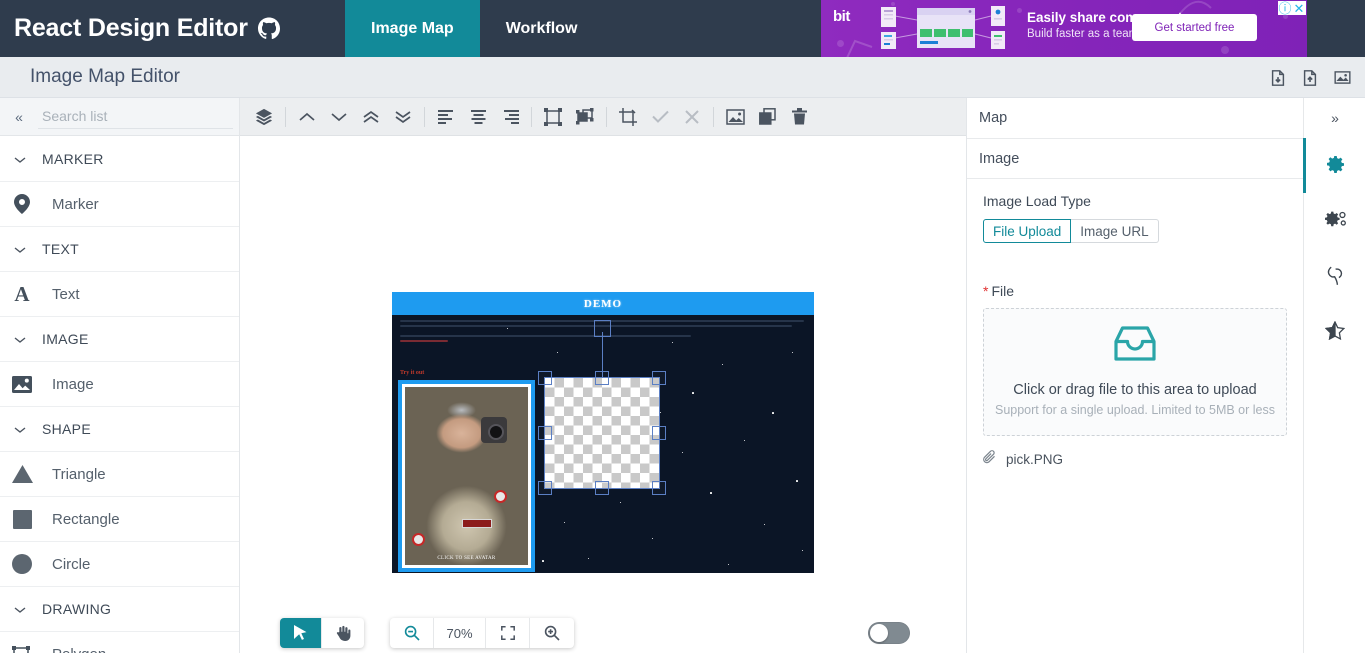 The height and width of the screenshot is (653, 1365). I want to click on align-left-icon, so click(446, 117).